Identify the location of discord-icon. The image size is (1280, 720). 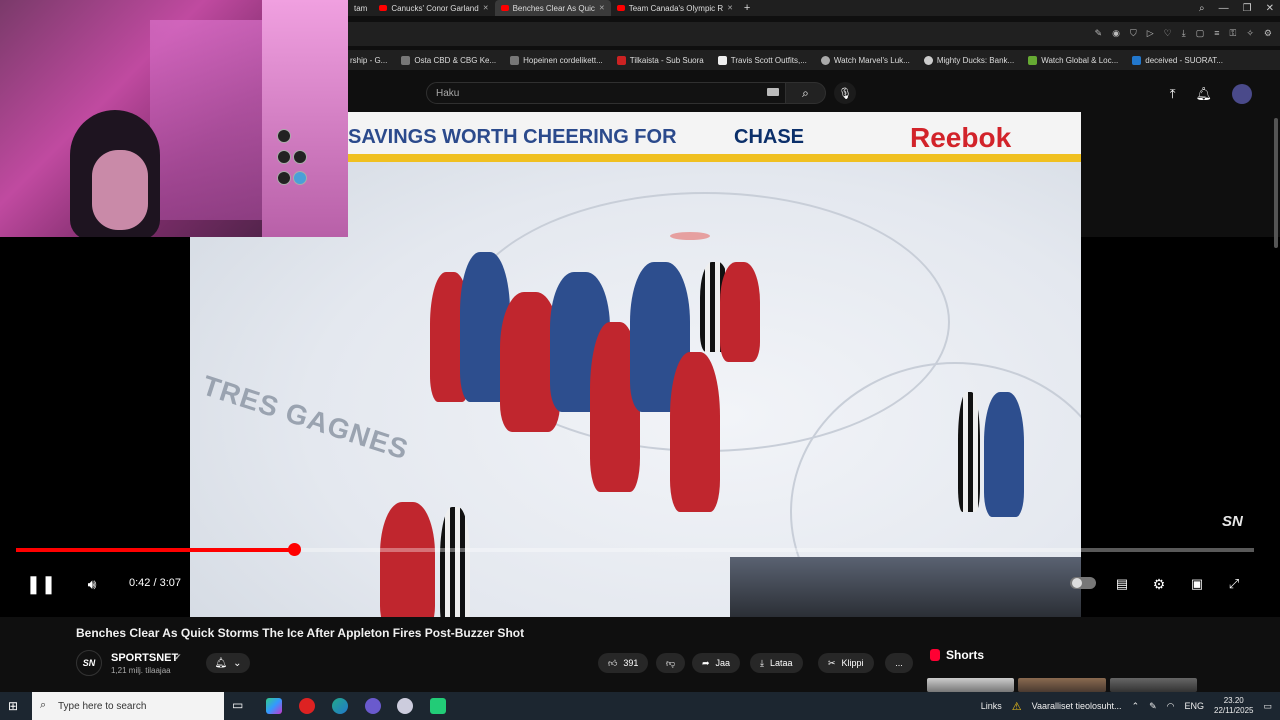
(373, 706).